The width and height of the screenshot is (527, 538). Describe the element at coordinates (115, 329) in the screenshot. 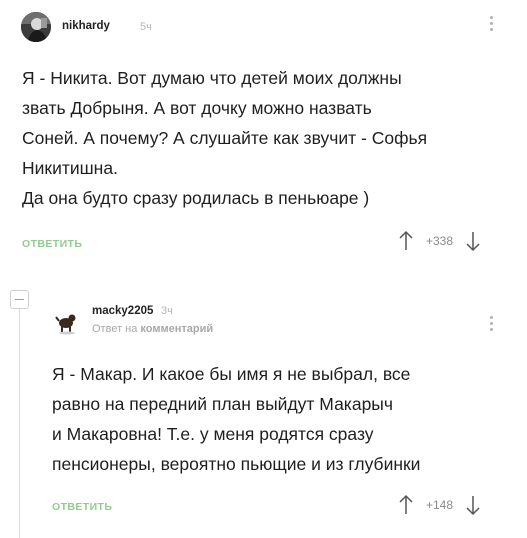

I see `reply-to-prefix: Ответ на` at that location.